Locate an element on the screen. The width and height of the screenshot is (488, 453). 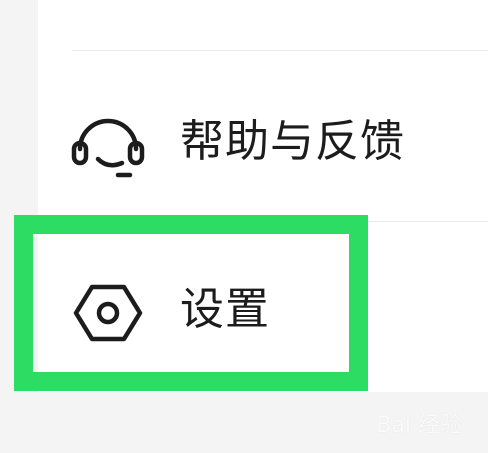
baidu-watermark: Bai 经验 is located at coordinates (419, 425).